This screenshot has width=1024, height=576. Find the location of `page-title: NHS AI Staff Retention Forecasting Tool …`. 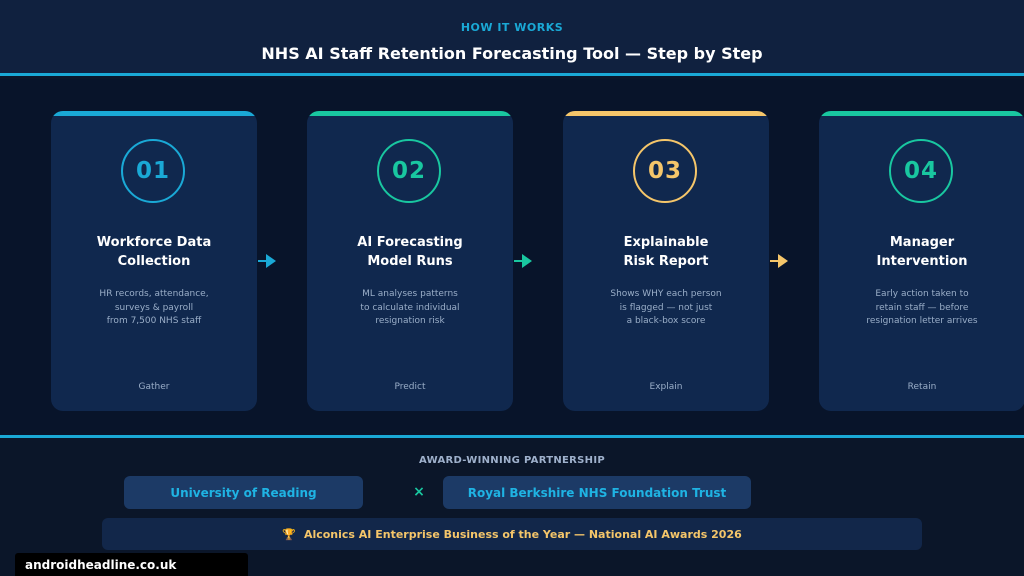

page-title: NHS AI Staff Retention Forecasting Tool … is located at coordinates (512, 53).